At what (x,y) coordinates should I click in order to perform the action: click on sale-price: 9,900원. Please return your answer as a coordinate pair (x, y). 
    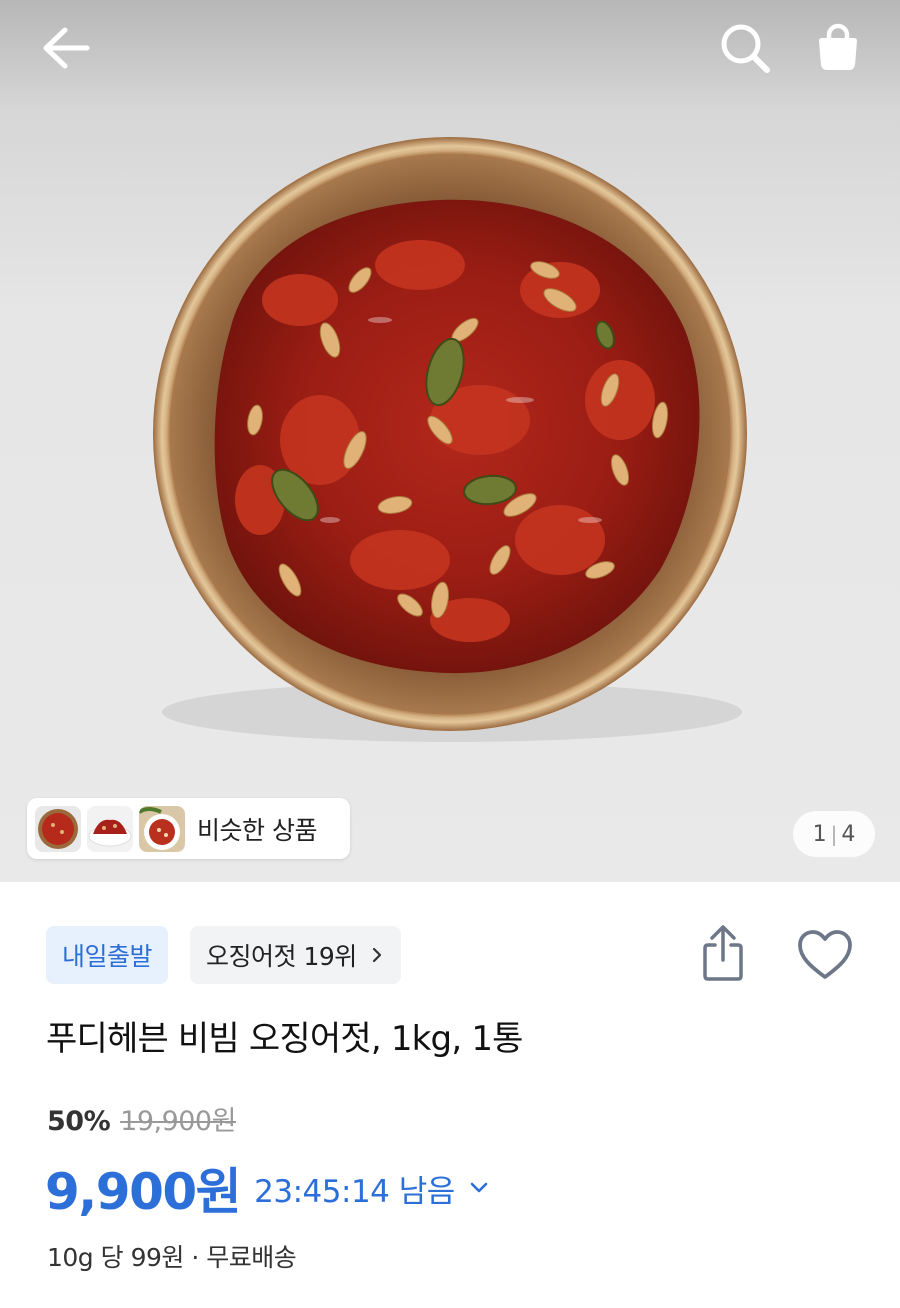
    Looking at the image, I should click on (143, 1192).